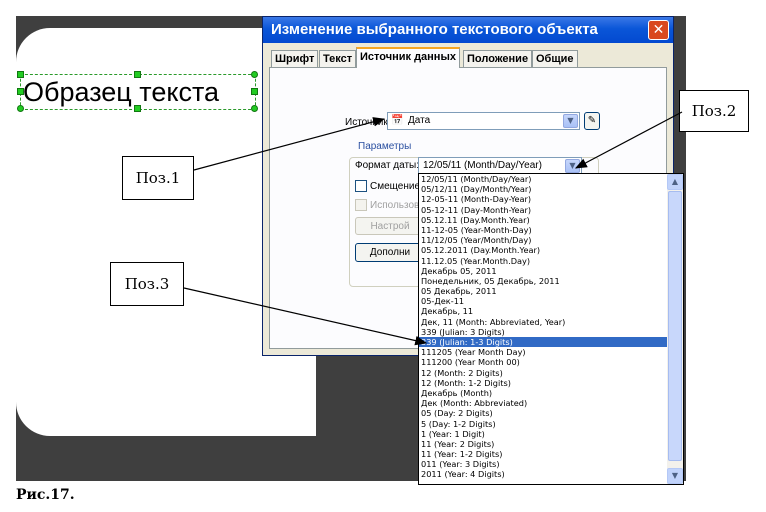 The image size is (766, 512). Describe the element at coordinates (543, 179) in the screenshot. I see `dropdown-item: 12/05/11 (Month/Day/Year)` at that location.